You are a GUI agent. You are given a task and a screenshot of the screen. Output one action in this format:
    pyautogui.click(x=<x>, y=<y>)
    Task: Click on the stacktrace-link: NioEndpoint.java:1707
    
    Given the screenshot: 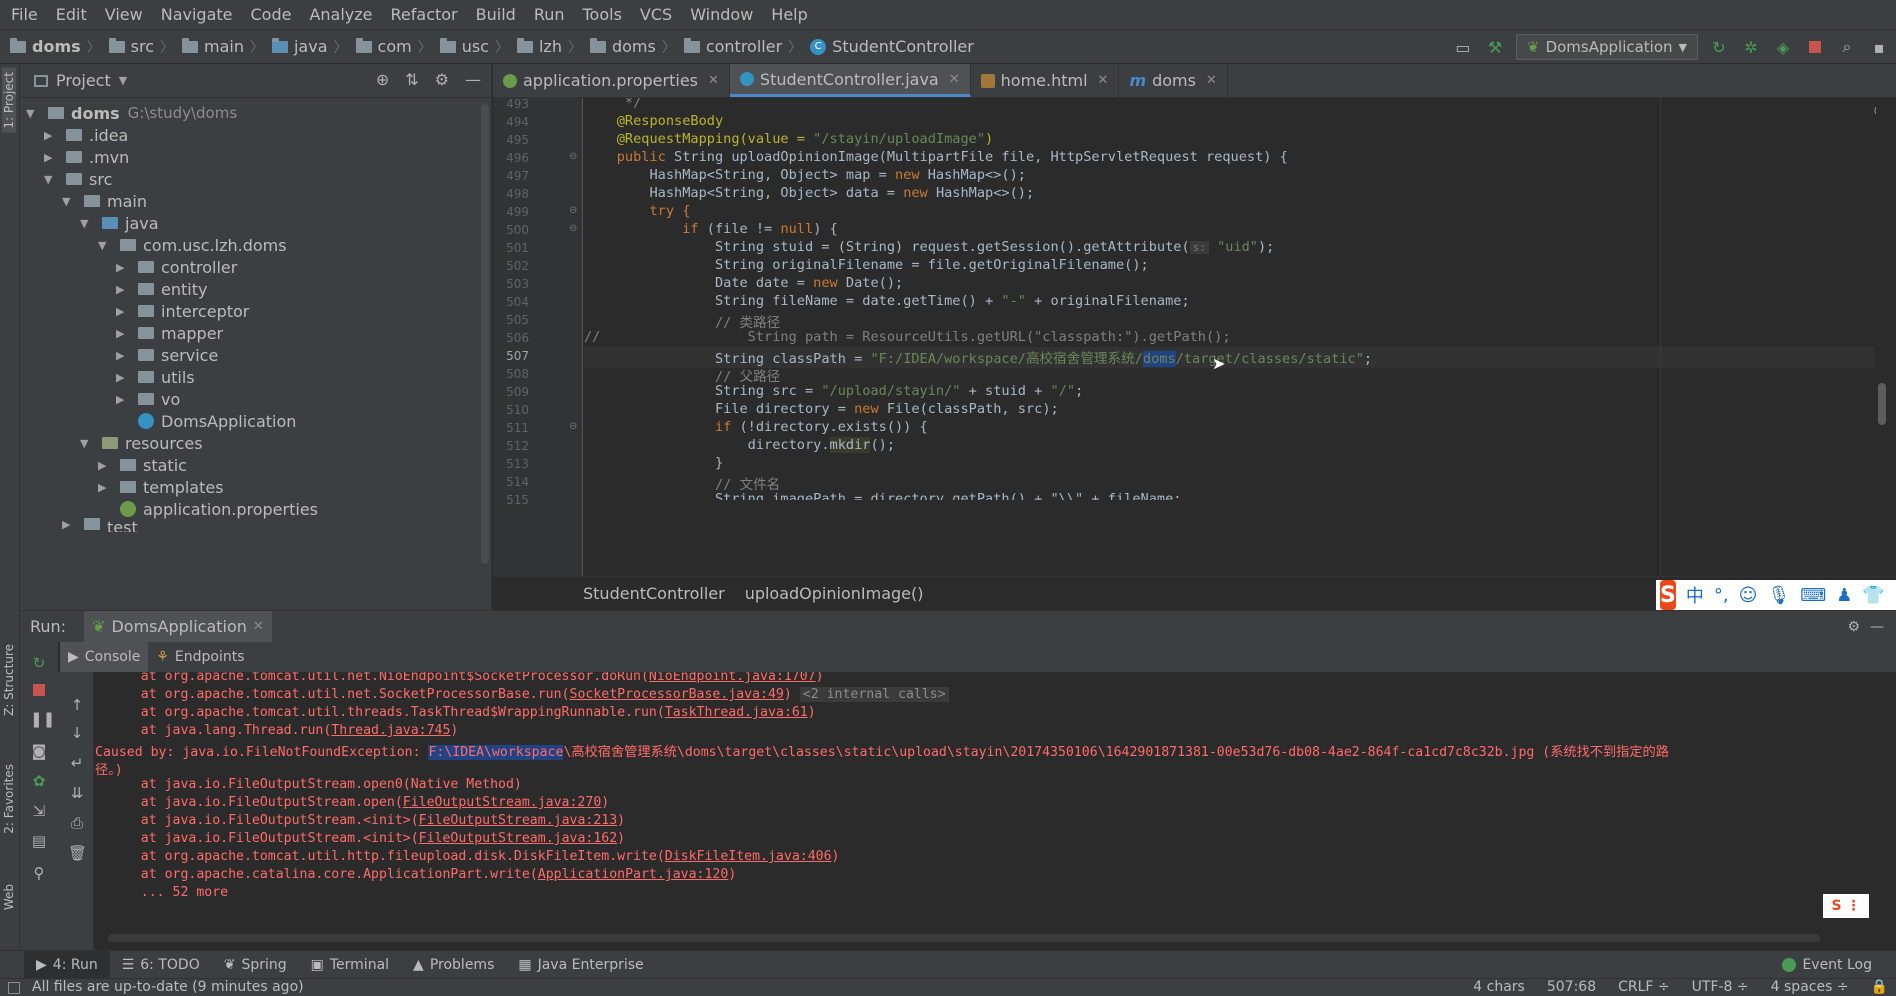 What is the action you would take?
    pyautogui.click(x=732, y=678)
    